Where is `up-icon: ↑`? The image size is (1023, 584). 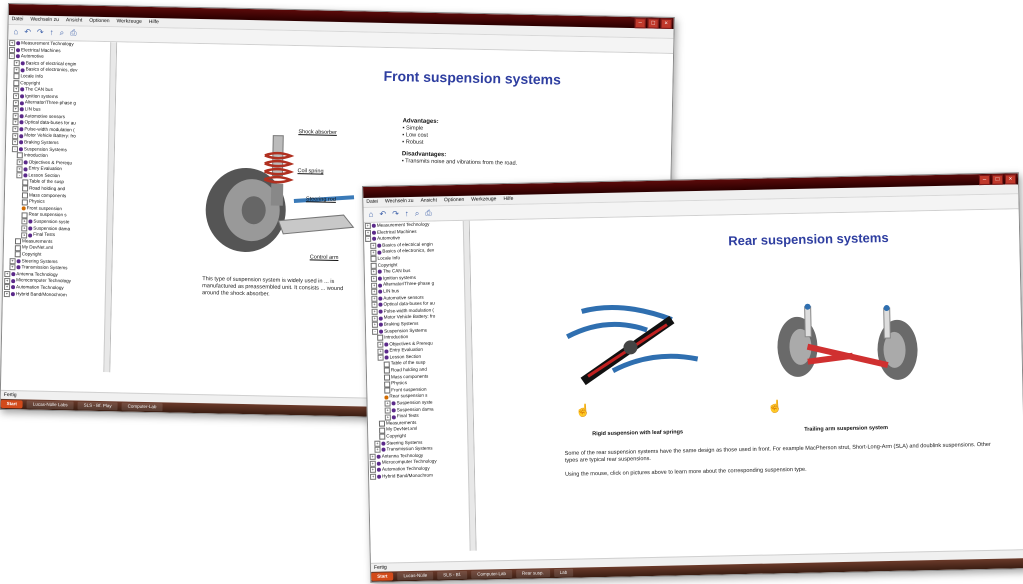
up-icon: ↑ is located at coordinates (52, 33).